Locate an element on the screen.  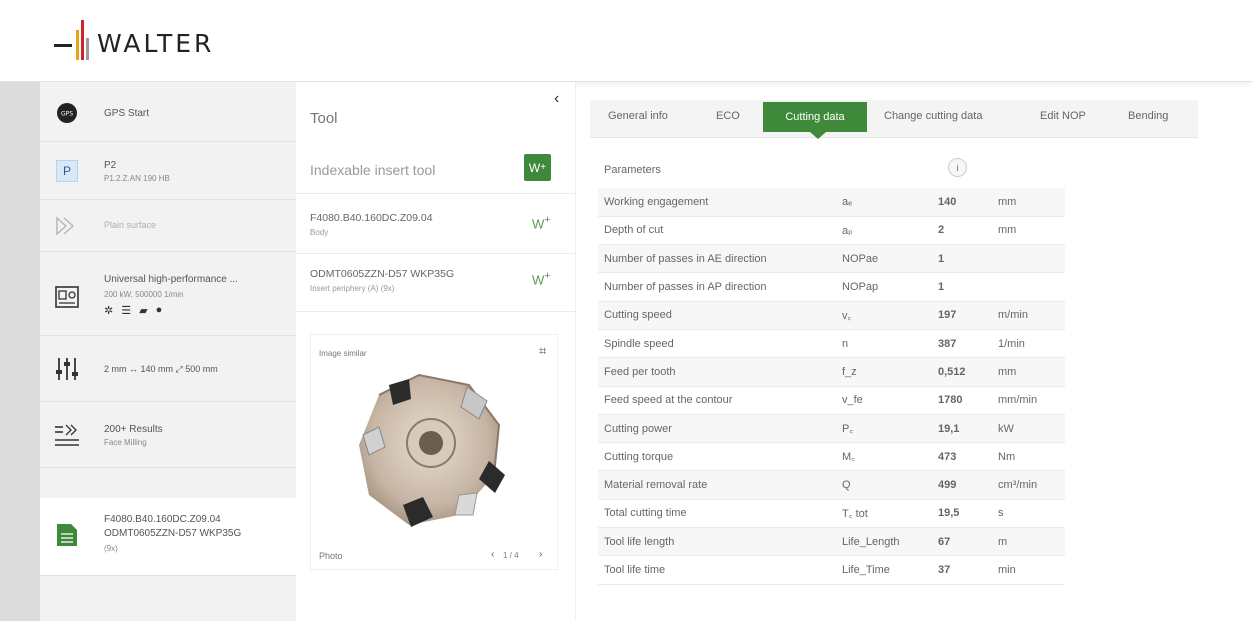
photo-label: Photo is located at coordinates (331, 556).